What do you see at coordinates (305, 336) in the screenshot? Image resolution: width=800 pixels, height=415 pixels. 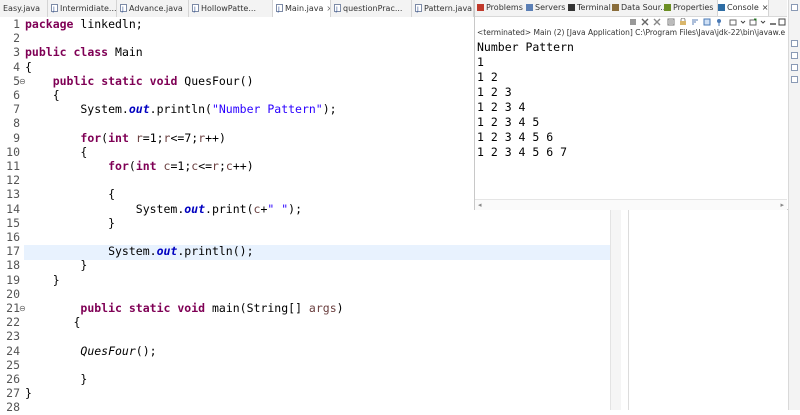 I see `code-line: 23` at bounding box center [305, 336].